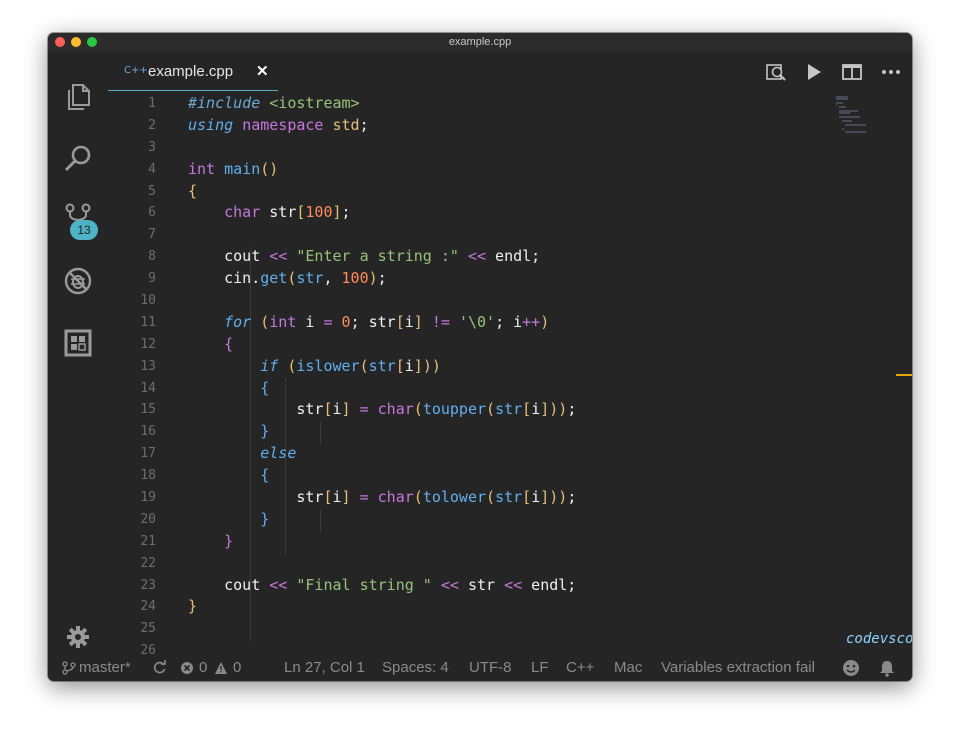 This screenshot has height=744, width=960. Describe the element at coordinates (488, 476) in the screenshot. I see `code-line: 18 {` at that location.